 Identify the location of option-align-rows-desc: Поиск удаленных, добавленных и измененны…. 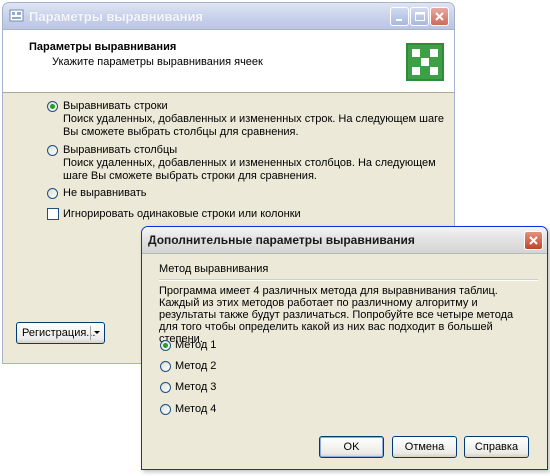
(253, 119).